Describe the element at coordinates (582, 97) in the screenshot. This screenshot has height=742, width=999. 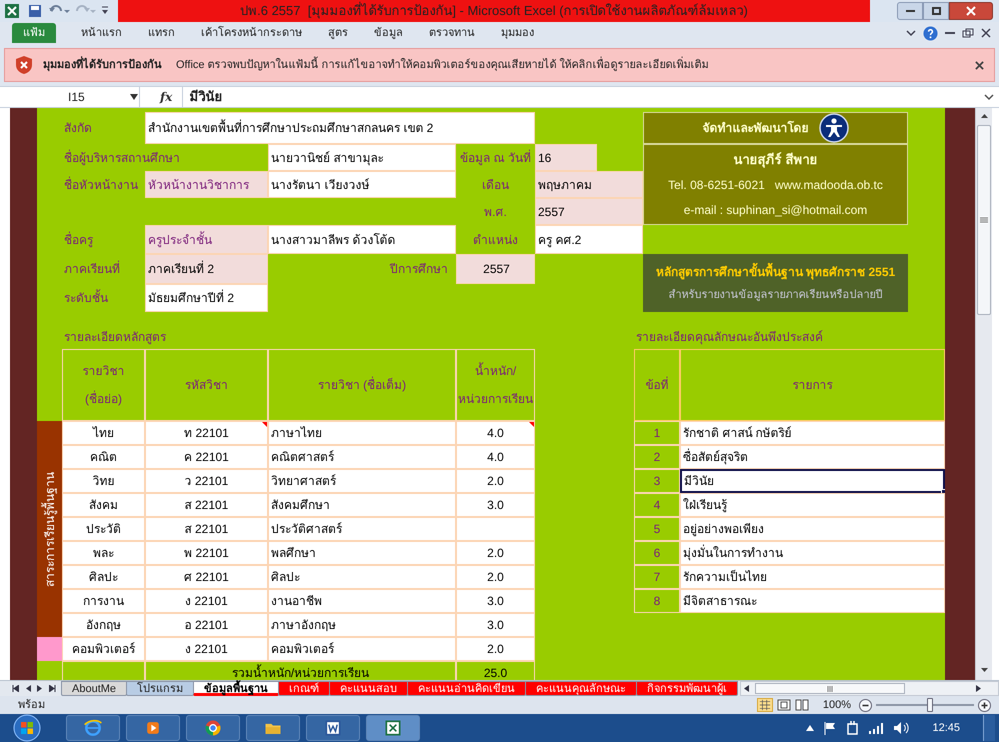
I see `formula-field: มีวินัย` at that location.